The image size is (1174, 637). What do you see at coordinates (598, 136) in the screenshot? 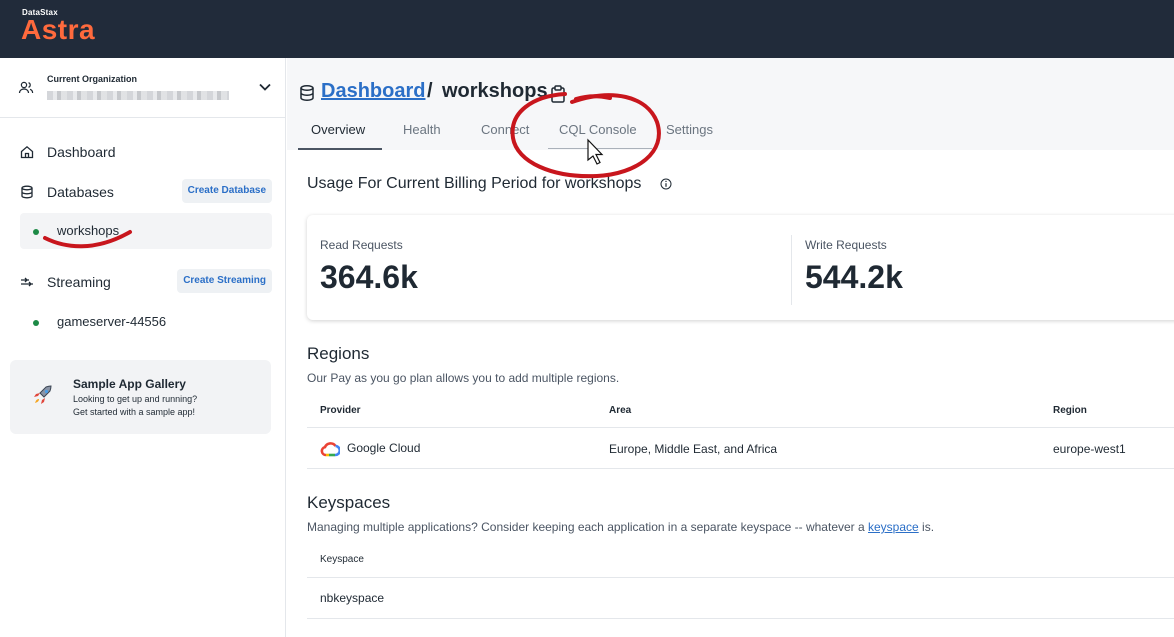
I see `tab-cql-console: CQL Console` at bounding box center [598, 136].